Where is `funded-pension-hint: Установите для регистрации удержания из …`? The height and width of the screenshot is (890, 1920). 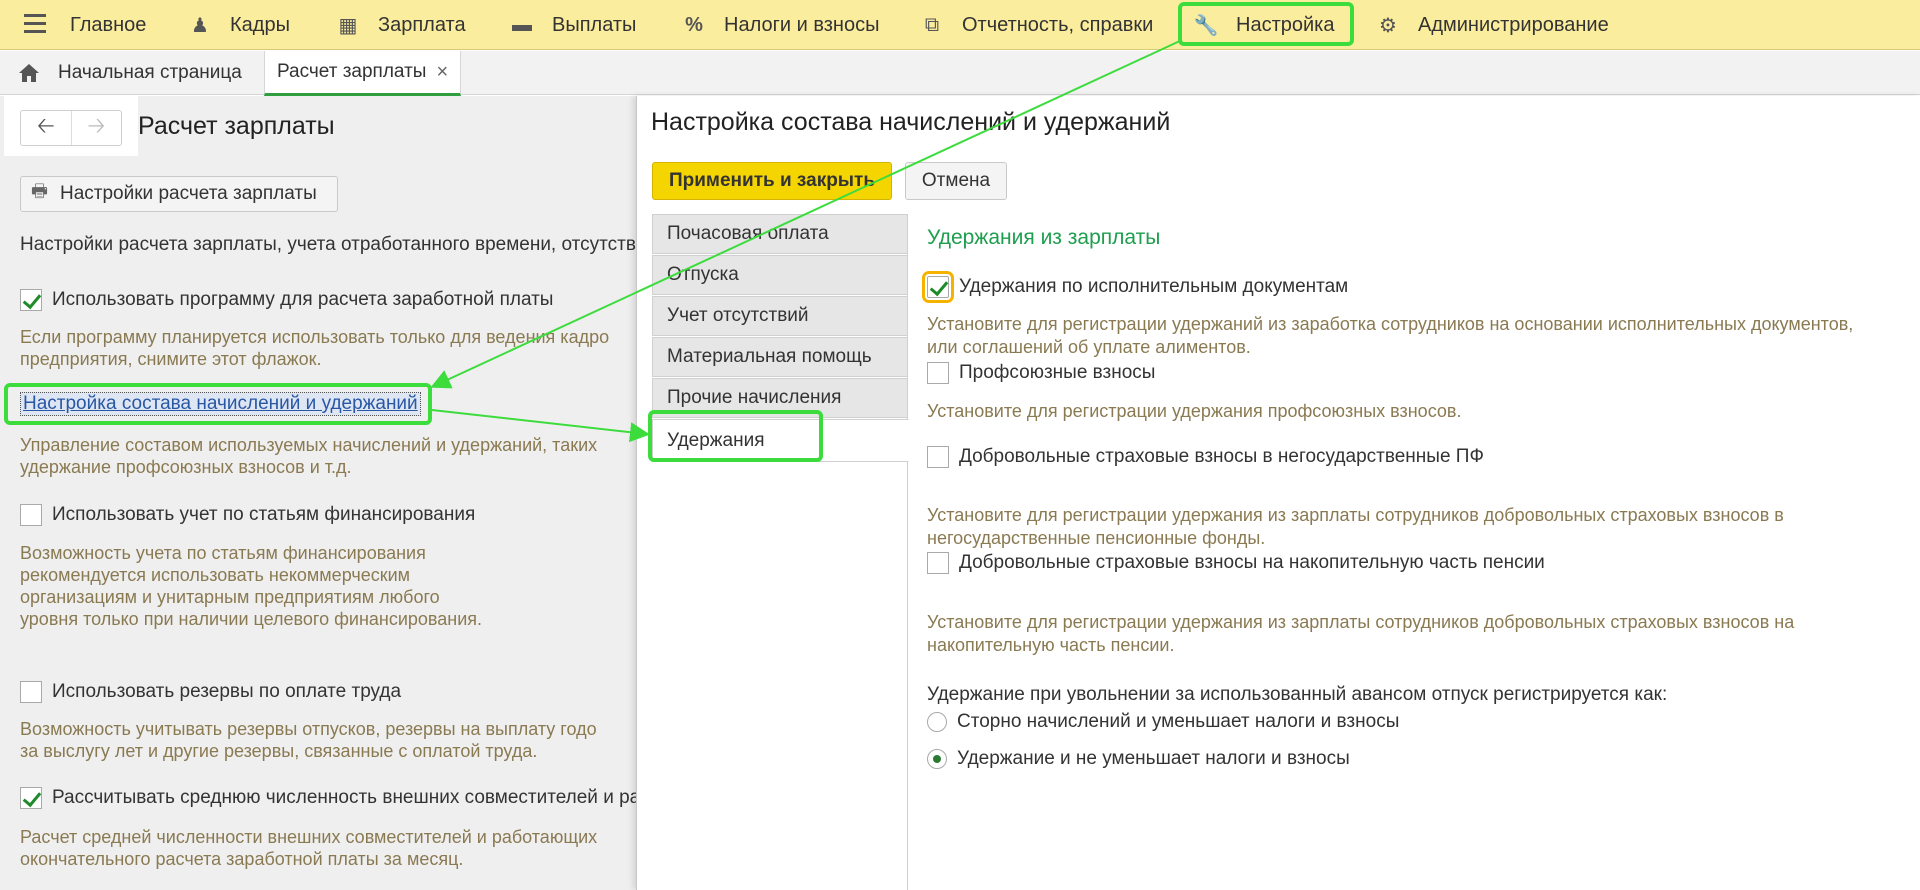 funded-pension-hint: Установите для регистрации удержания из … is located at coordinates (1361, 633).